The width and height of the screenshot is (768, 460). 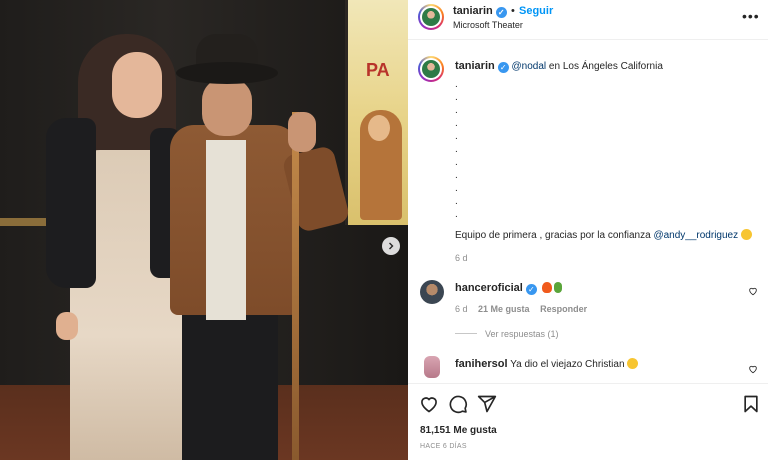 What do you see at coordinates (227, 73) in the screenshot?
I see `man-hat-brim` at bounding box center [227, 73].